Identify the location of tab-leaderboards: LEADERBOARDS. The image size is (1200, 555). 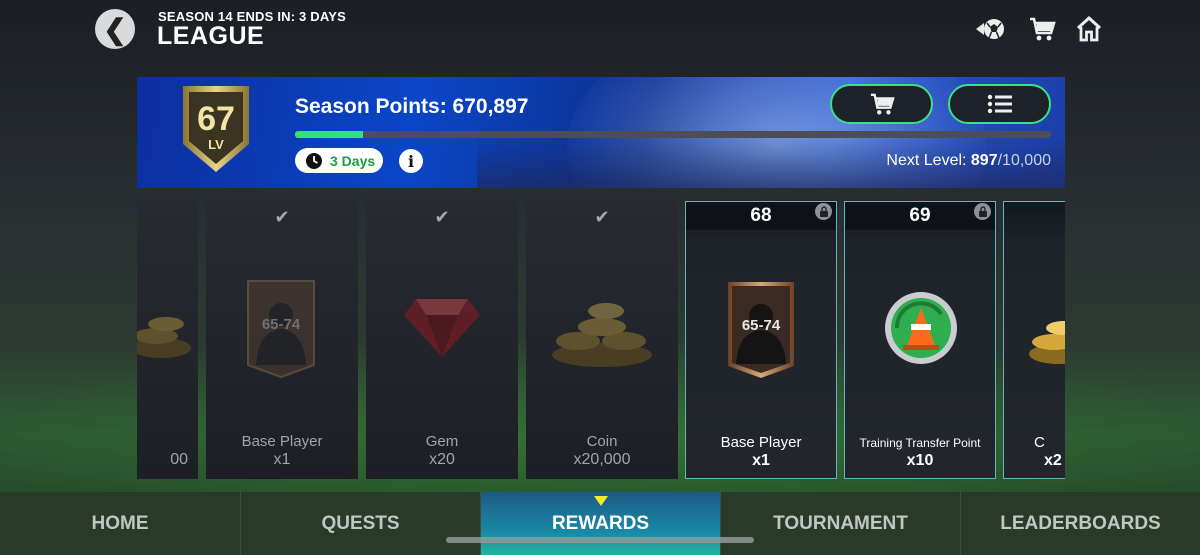
(1080, 523).